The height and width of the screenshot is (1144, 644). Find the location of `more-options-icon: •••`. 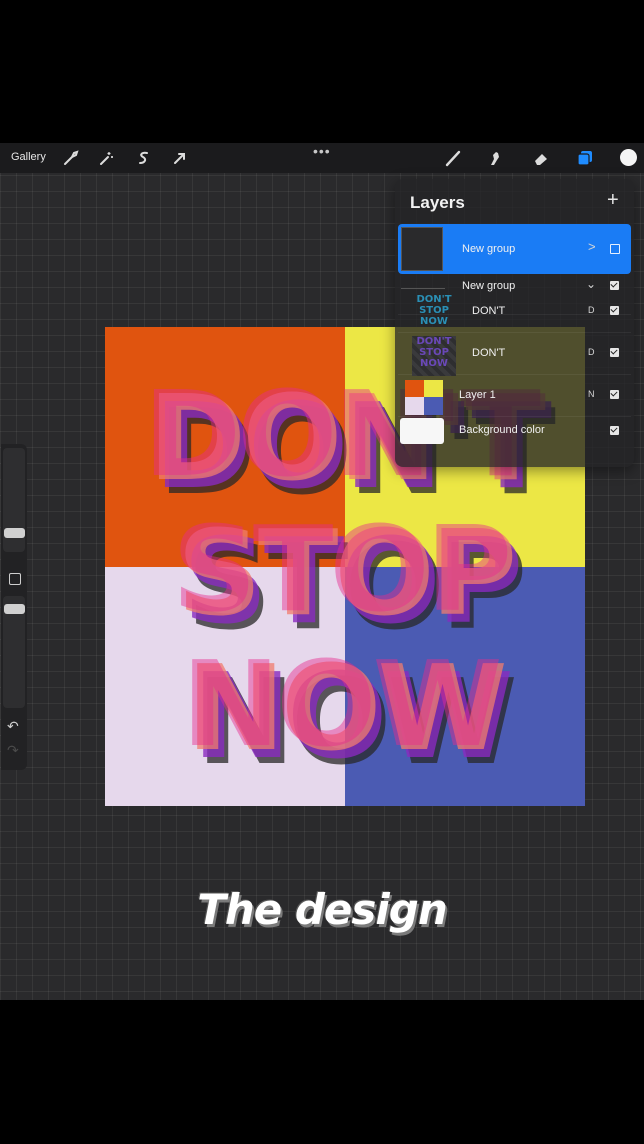

more-options-icon: ••• is located at coordinates (322, 151).